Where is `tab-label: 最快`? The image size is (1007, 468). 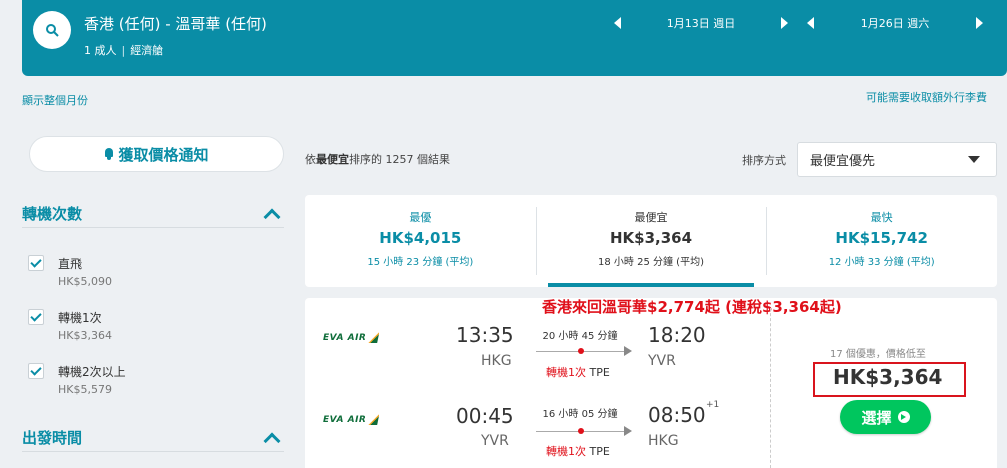
tab-label: 最快 is located at coordinates (881, 217).